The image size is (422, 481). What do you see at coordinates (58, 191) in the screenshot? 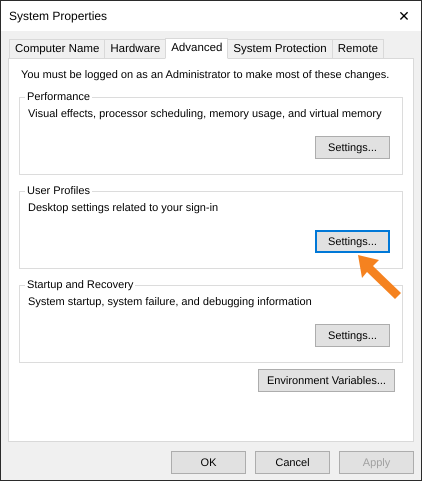
I see `group-title: User Profiles` at bounding box center [58, 191].